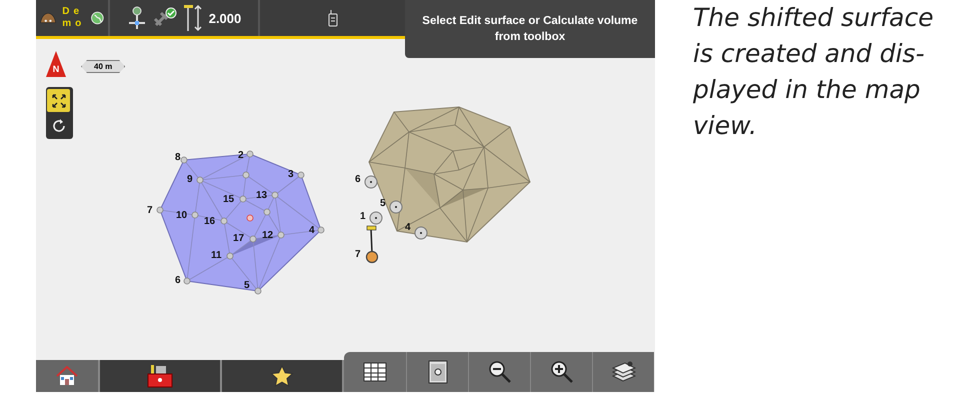 This screenshot has height=417, width=967. Describe the element at coordinates (210, 221) in the screenshot. I see `point-label: 16` at that location.